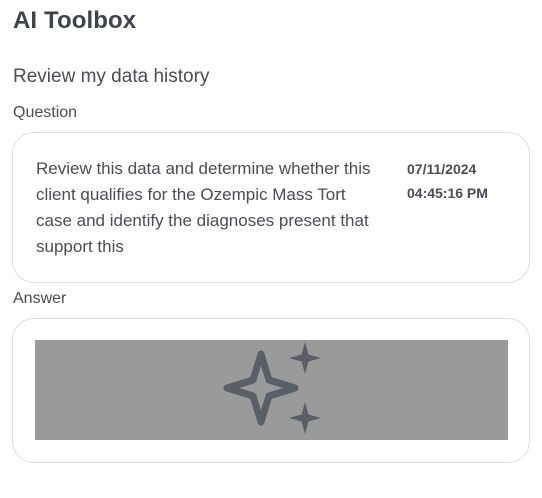 The width and height of the screenshot is (542, 498). What do you see at coordinates (447, 181) in the screenshot?
I see `question-timestamp: 07/11/2024 04:45:16 PM` at bounding box center [447, 181].